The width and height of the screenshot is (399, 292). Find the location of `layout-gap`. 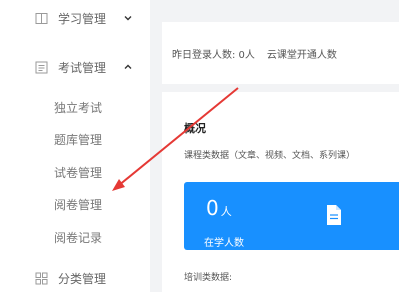

layout-gap is located at coordinates (156, 146).